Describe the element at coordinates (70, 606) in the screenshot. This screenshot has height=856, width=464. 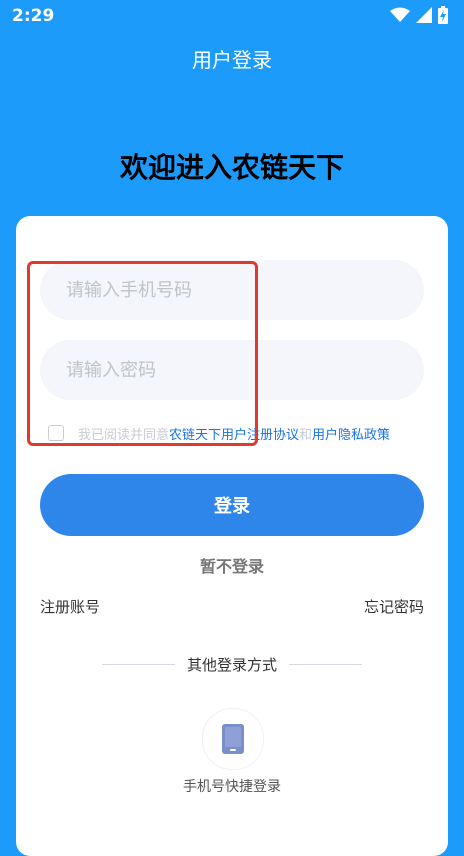
I see `register-link: 注册账号` at that location.